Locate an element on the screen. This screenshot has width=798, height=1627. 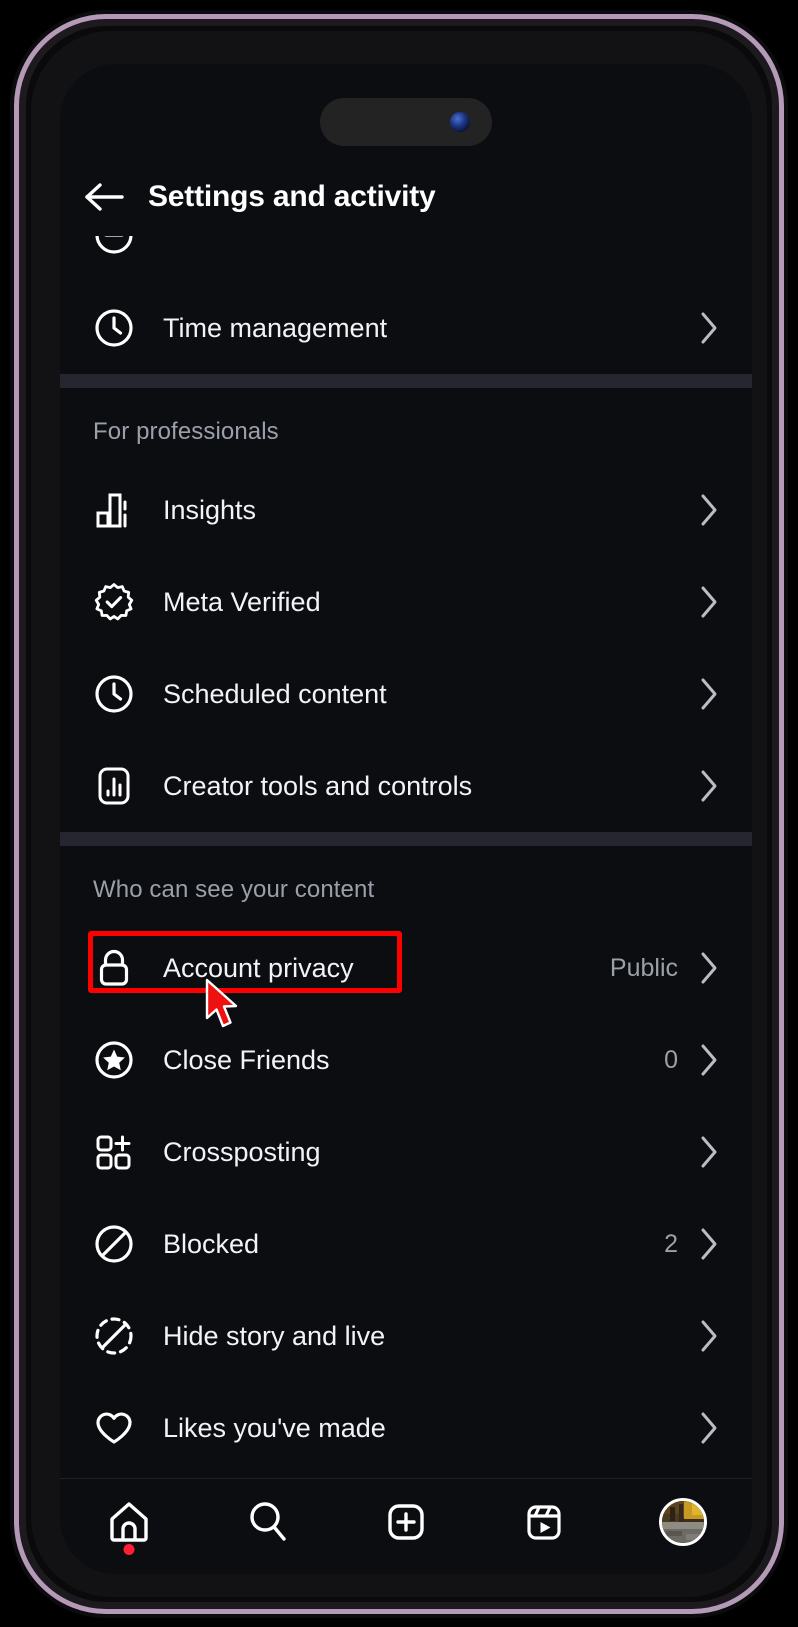
blocked-count: 2 is located at coordinates (671, 1243).